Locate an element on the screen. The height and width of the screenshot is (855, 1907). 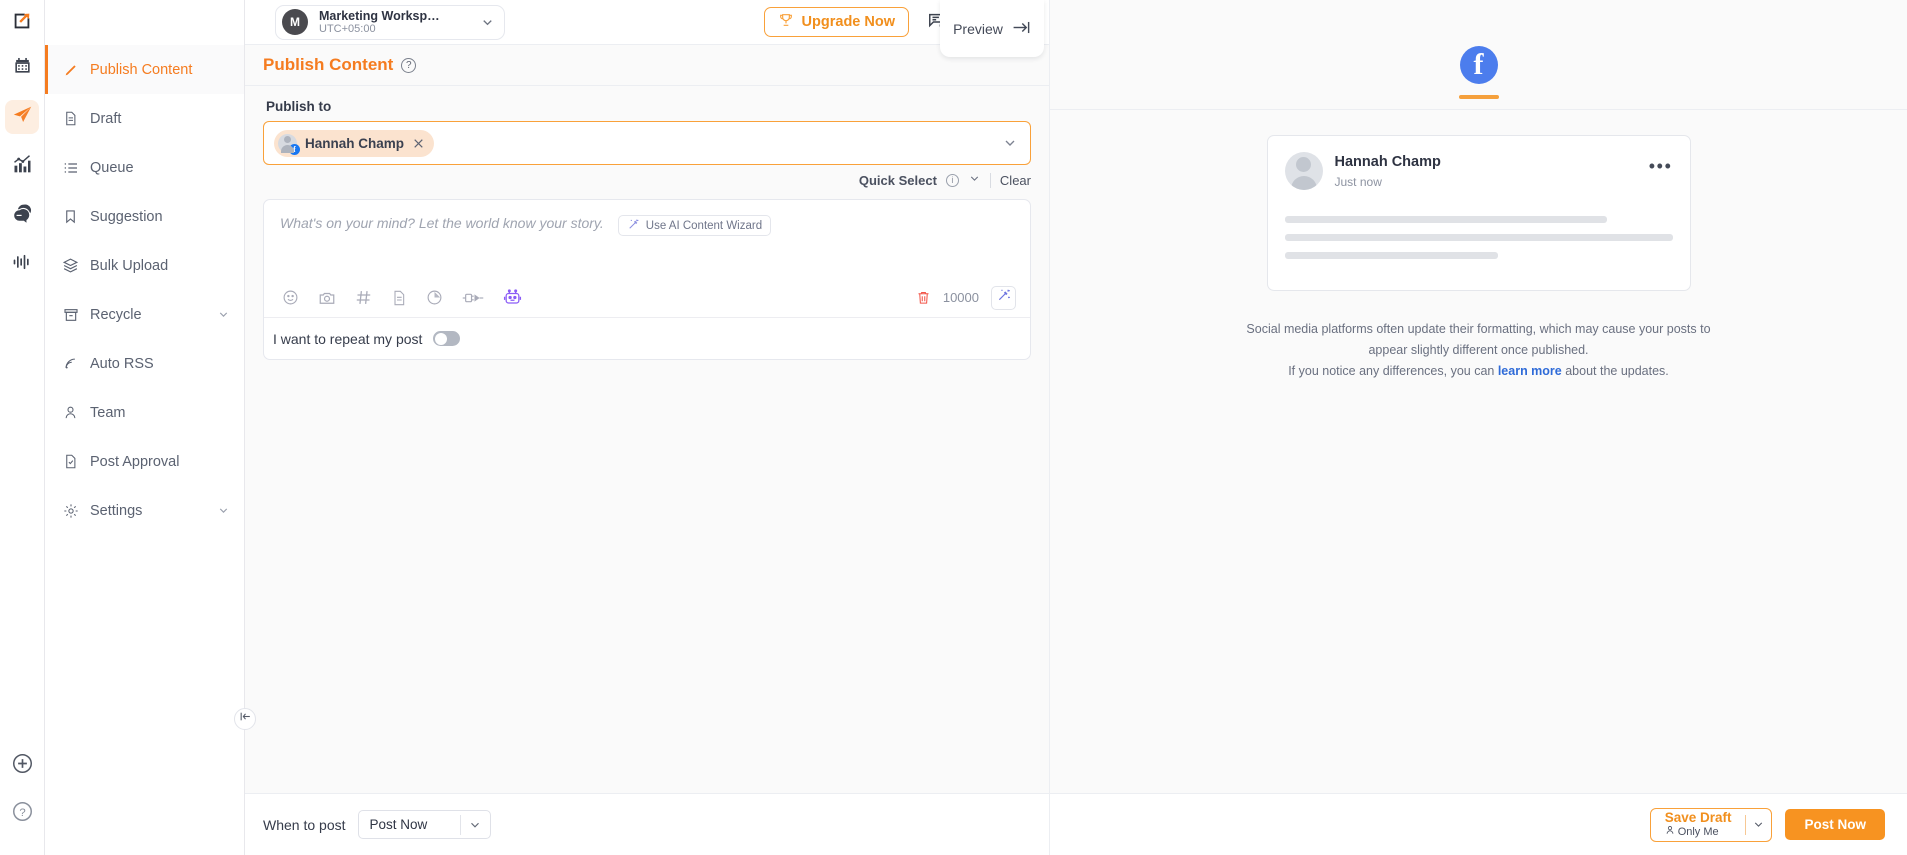
camera-icon is located at coordinates (327, 298).